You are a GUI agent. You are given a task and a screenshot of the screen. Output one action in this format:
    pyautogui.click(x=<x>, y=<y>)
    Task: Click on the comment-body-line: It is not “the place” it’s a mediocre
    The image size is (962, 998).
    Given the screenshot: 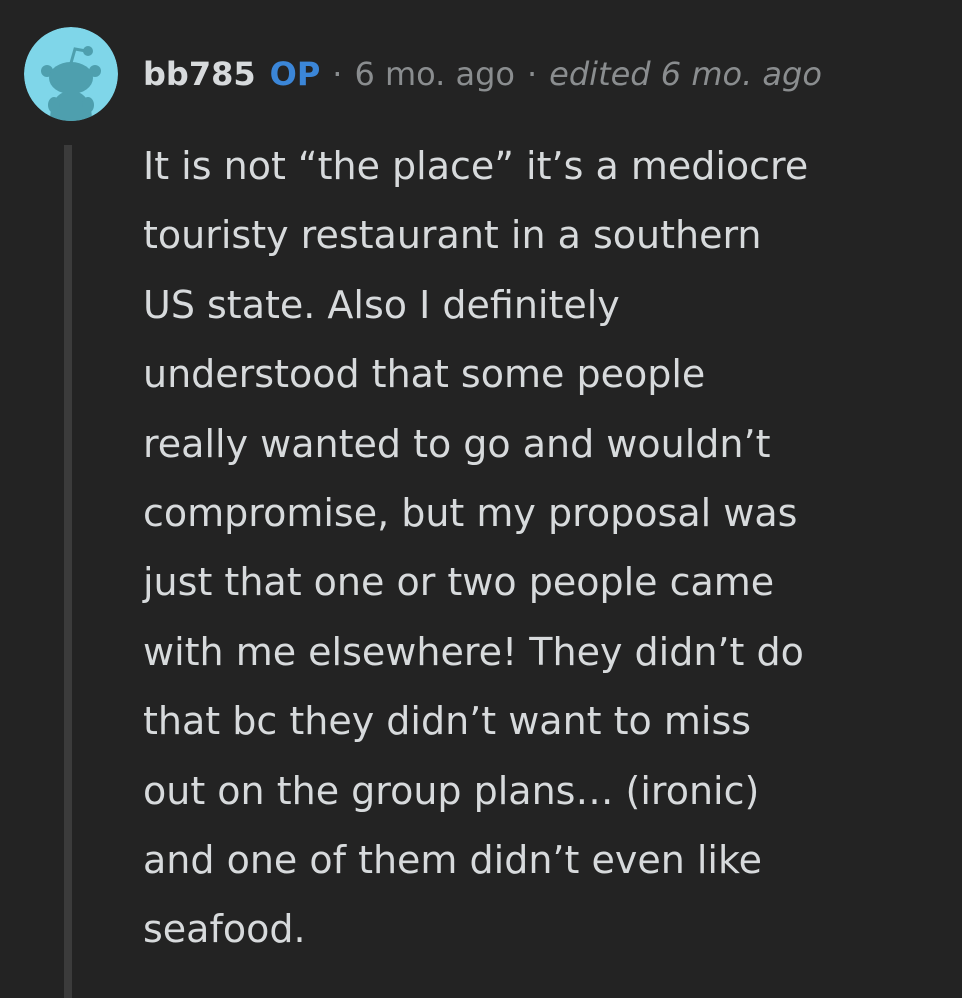 What is the action you would take?
    pyautogui.click(x=476, y=166)
    